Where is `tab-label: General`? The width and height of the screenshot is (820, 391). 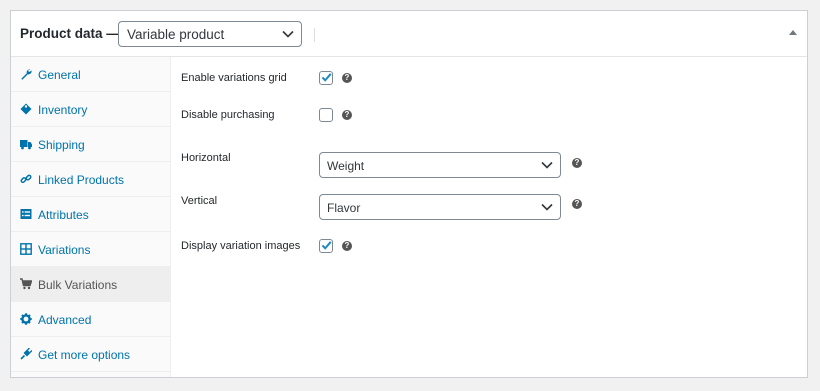 tab-label: General is located at coordinates (59, 75).